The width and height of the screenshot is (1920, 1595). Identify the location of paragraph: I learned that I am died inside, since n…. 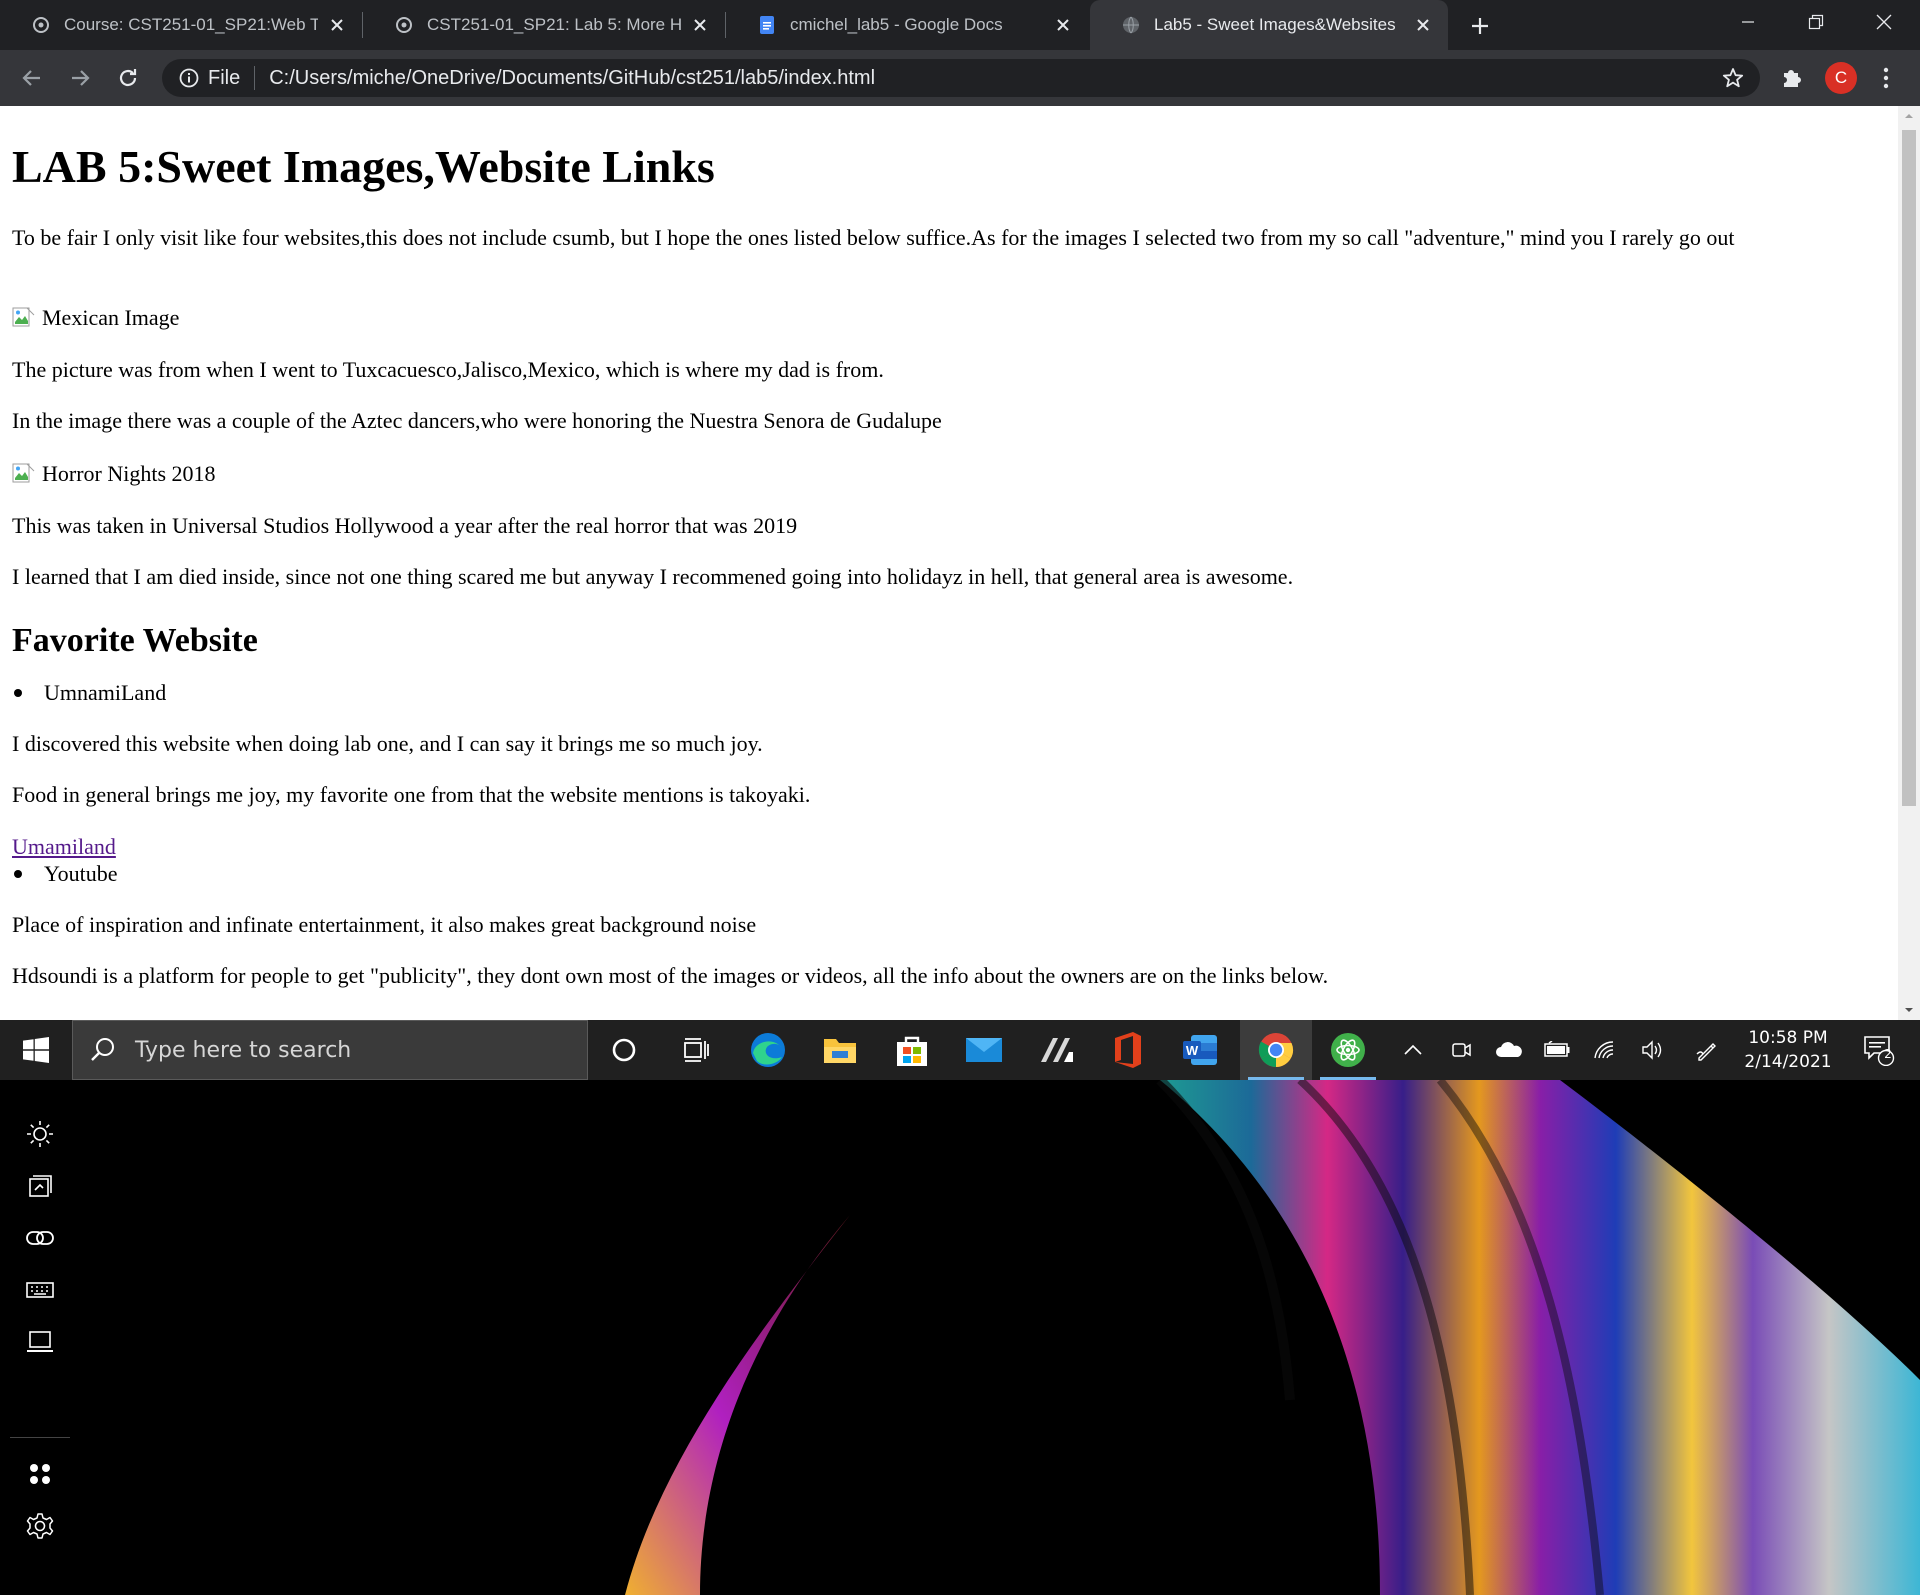
(653, 576).